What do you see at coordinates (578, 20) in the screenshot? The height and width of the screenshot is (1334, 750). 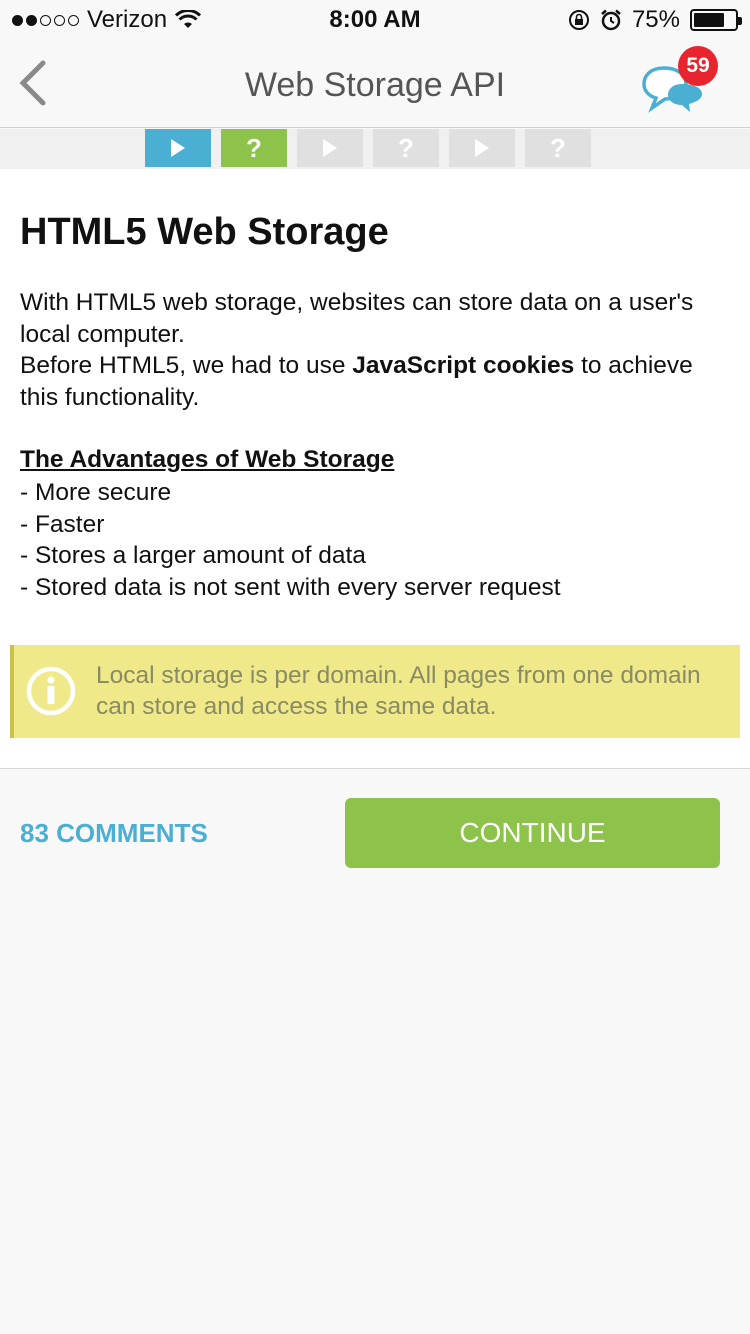 I see `orientation-lock-icon` at bounding box center [578, 20].